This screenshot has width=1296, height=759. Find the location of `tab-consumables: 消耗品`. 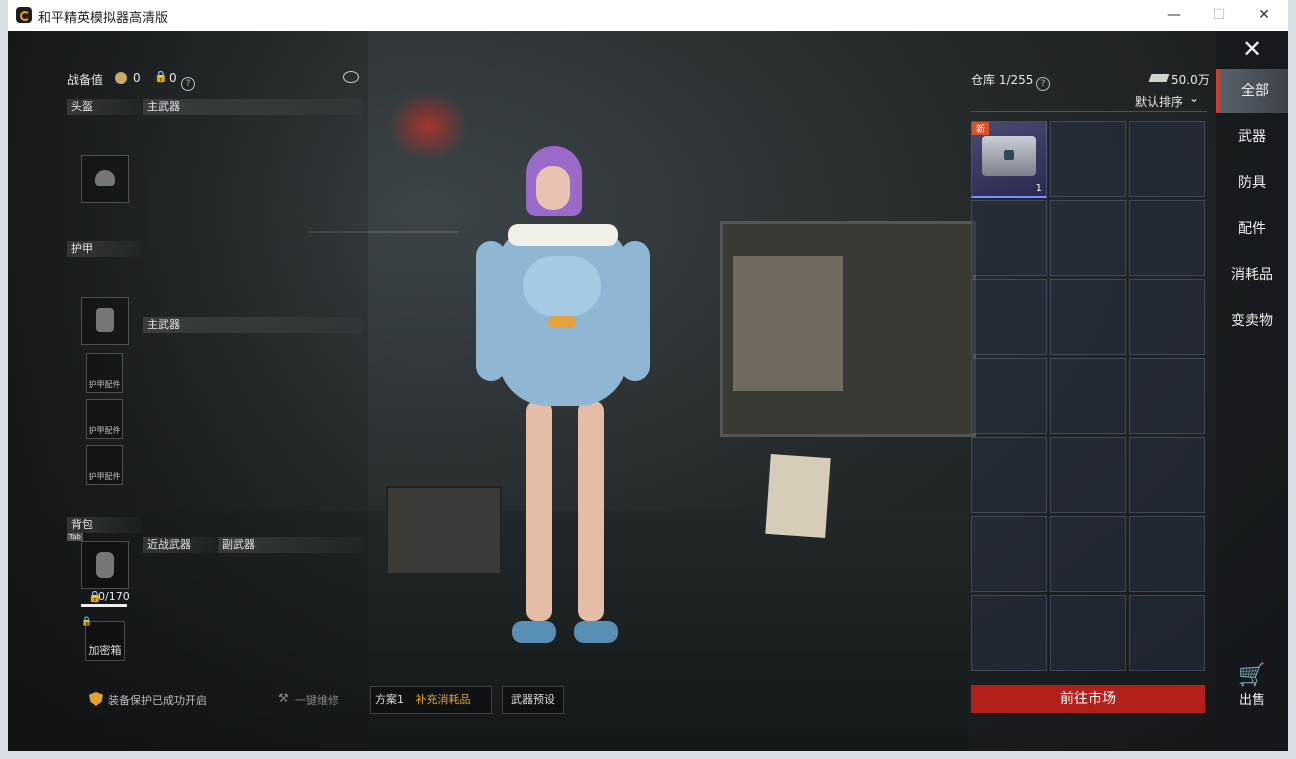

tab-consumables: 消耗品 is located at coordinates (1252, 275).